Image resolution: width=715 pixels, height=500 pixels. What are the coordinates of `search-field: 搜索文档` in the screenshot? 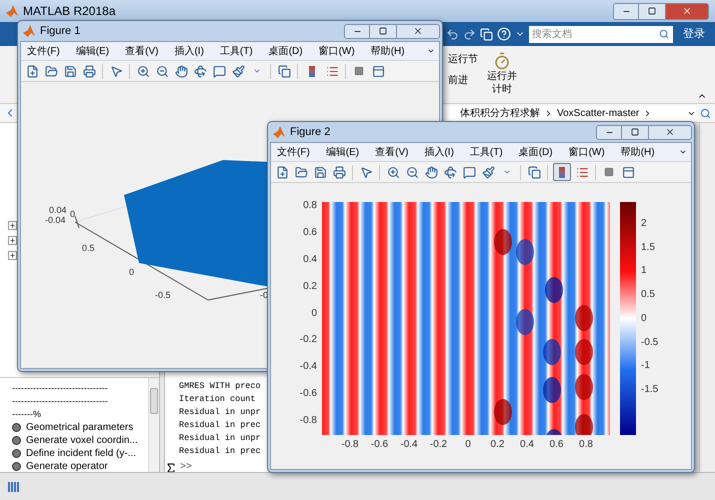 It's located at (594, 34).